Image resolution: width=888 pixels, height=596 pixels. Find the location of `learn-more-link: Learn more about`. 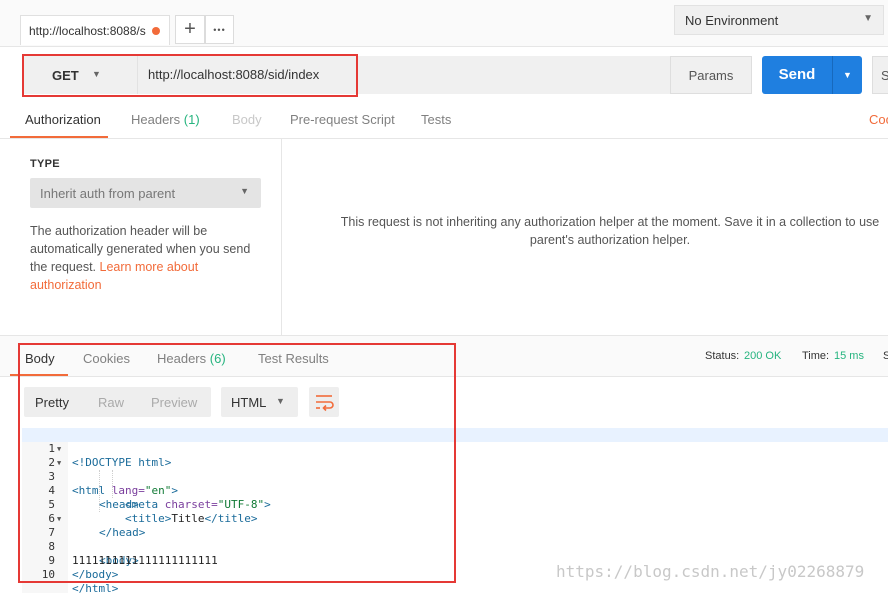

learn-more-link: Learn more about is located at coordinates (149, 267).